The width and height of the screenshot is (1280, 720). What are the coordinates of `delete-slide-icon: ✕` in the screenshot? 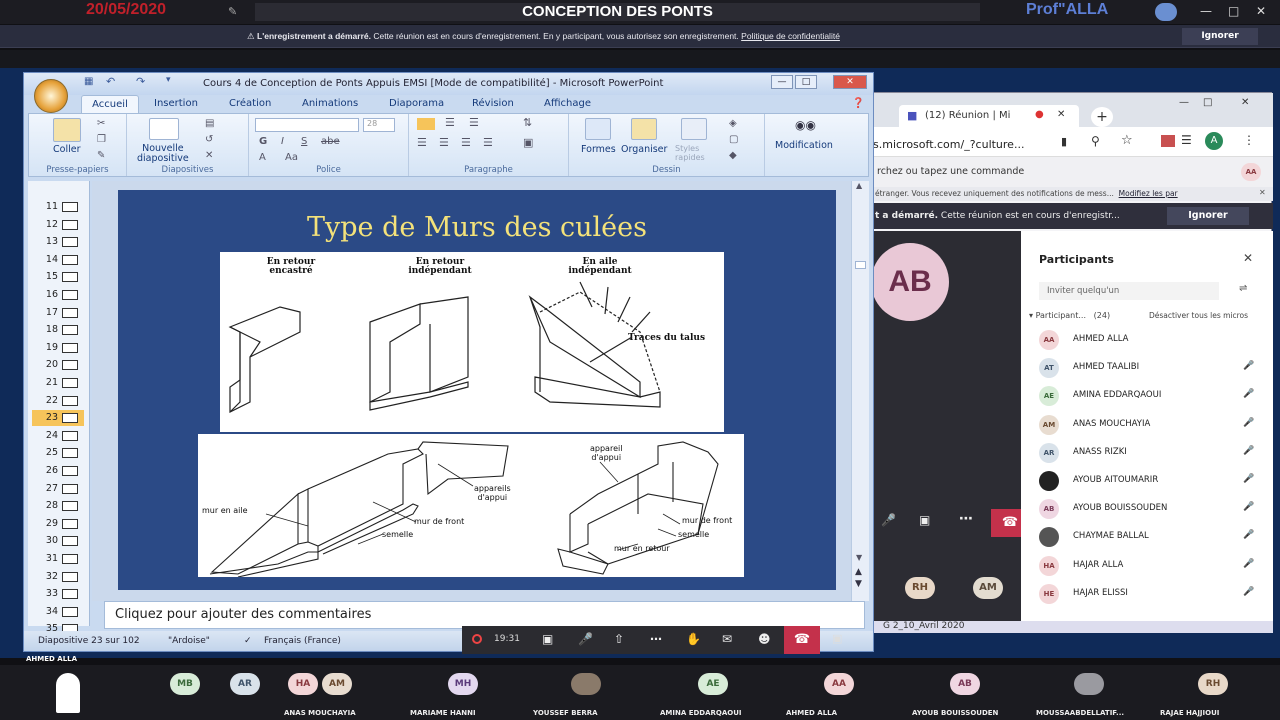 It's located at (209, 155).